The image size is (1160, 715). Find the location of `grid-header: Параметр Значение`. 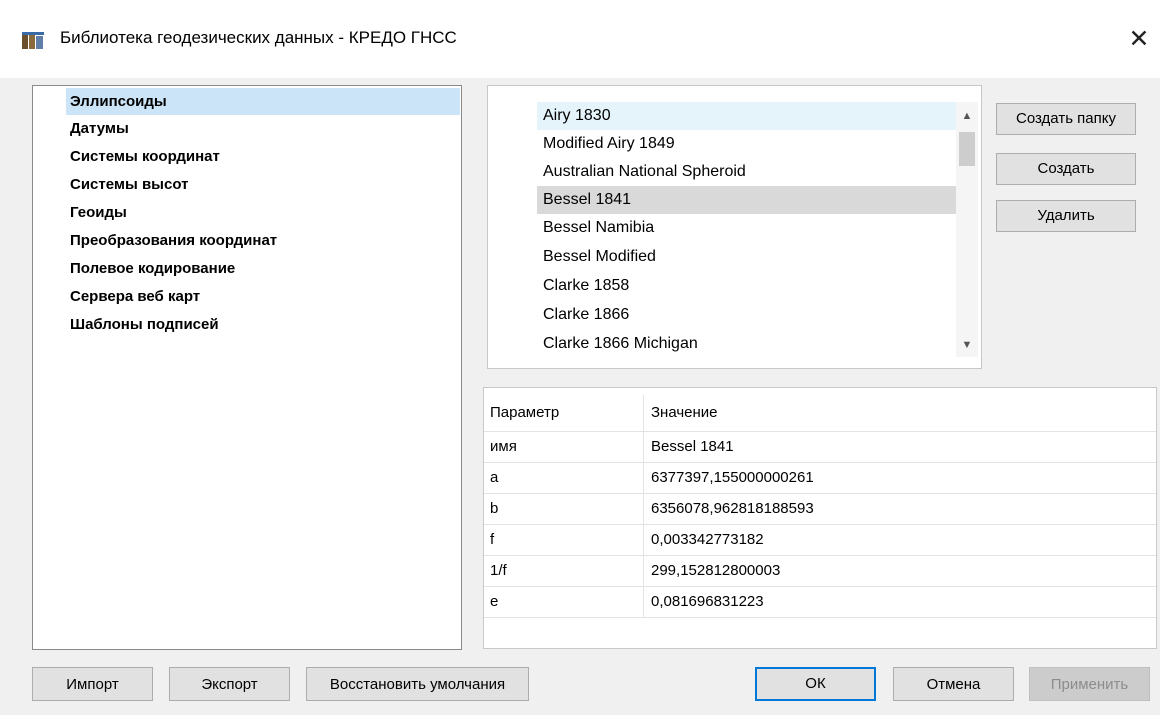

grid-header: Параметр Значение is located at coordinates (820, 413).